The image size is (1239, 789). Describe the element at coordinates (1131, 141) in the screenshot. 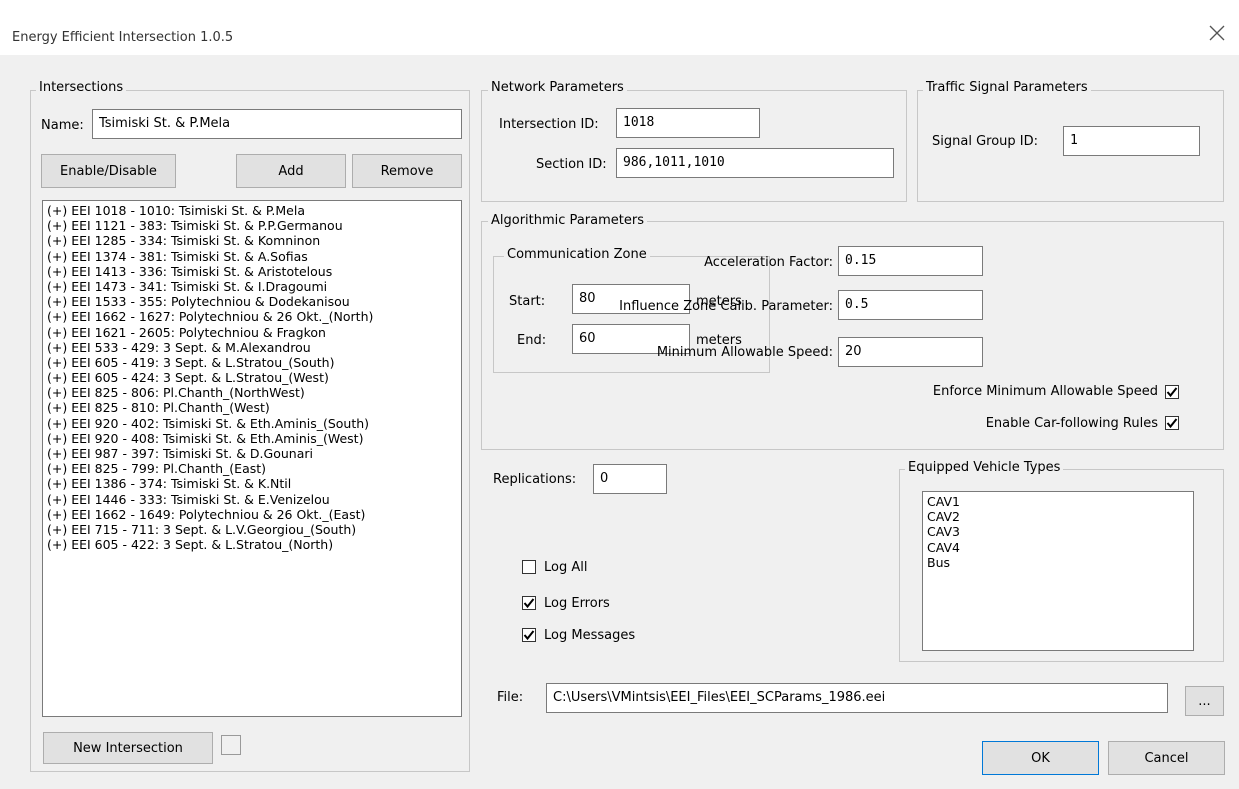

I see `signal-group-id-input: 1` at that location.